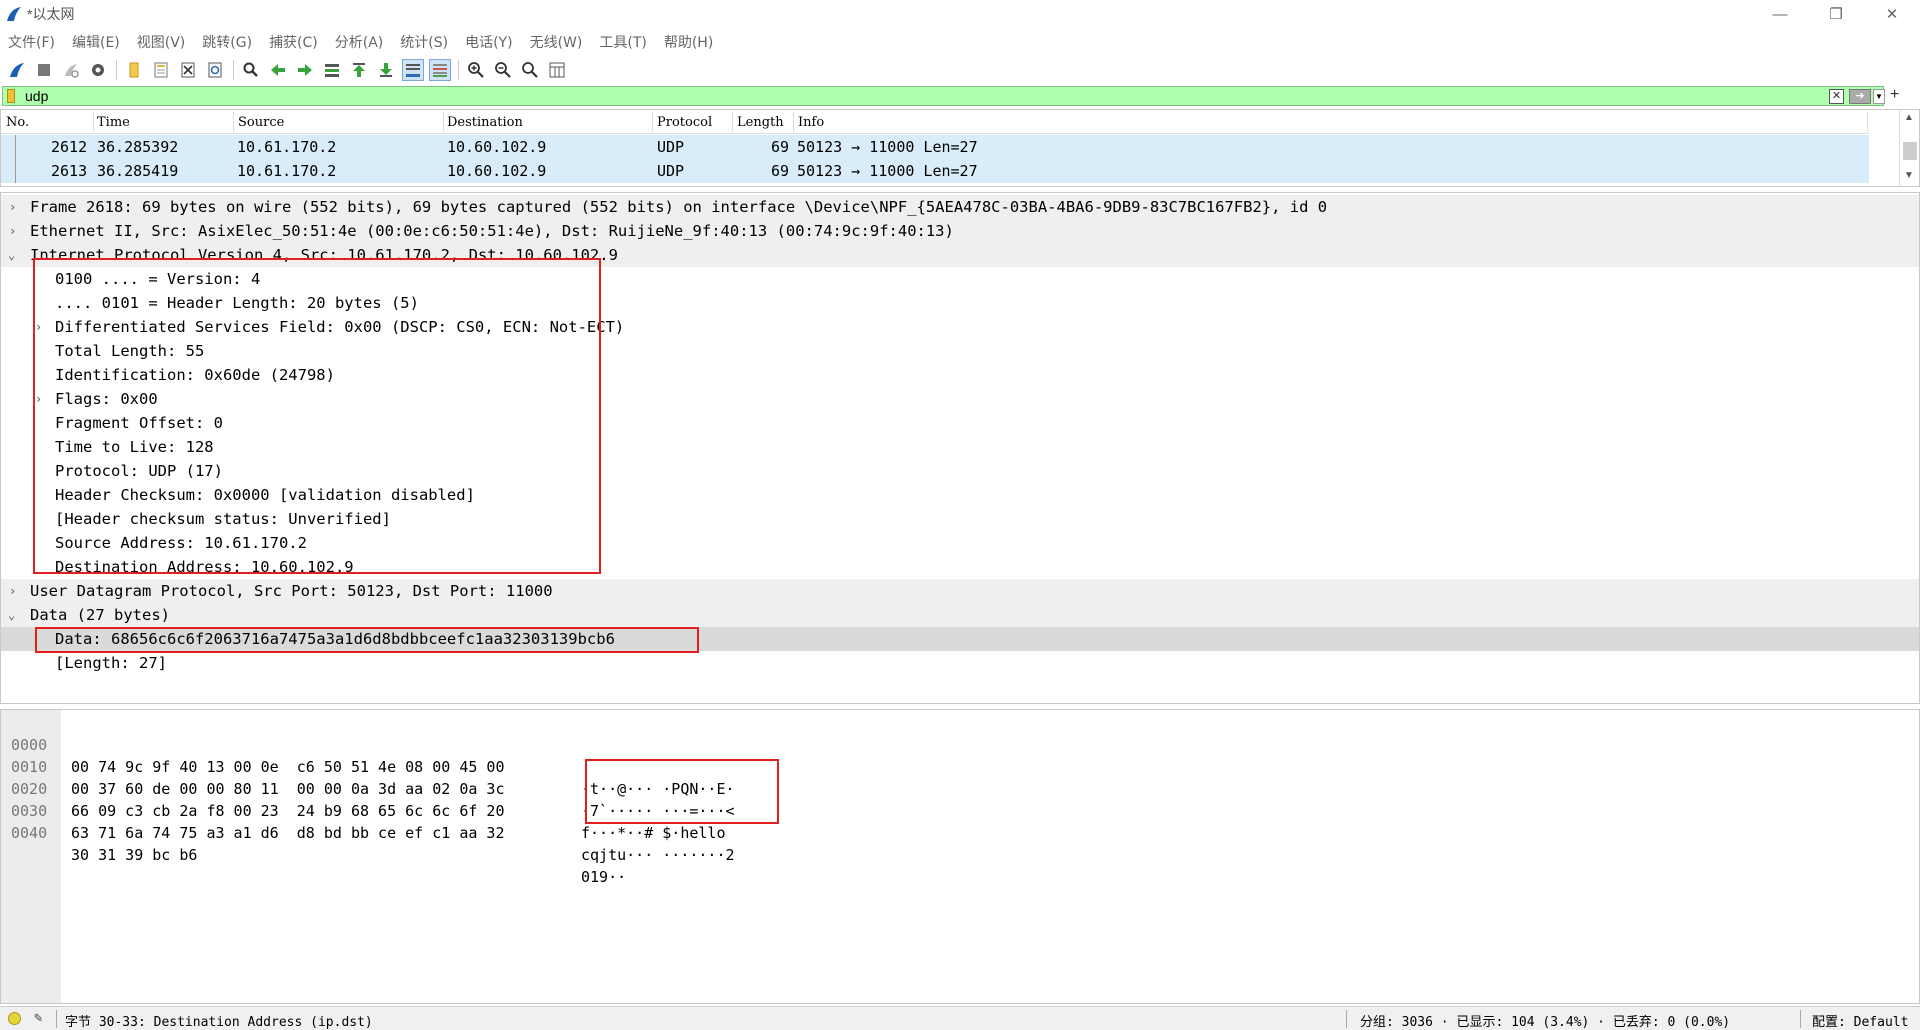  Describe the element at coordinates (671, 171) in the screenshot. I see `packet-protocol: UDP` at that location.